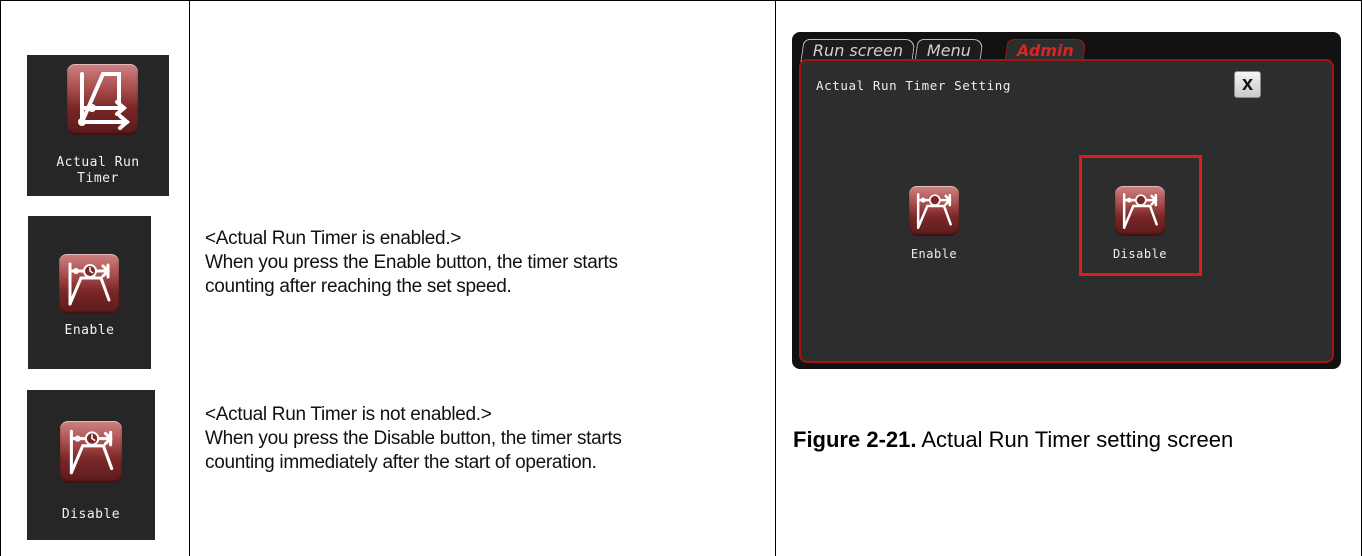 This screenshot has height=556, width=1362. What do you see at coordinates (89, 284) in the screenshot?
I see `enable-icon` at bounding box center [89, 284].